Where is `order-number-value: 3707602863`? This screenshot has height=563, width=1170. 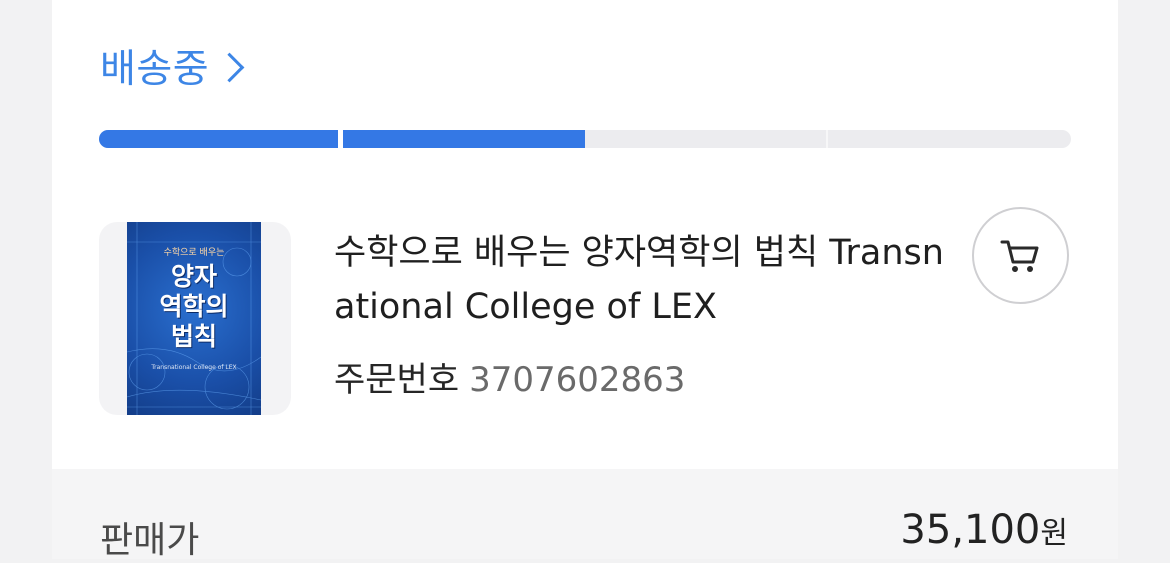 order-number-value: 3707602863 is located at coordinates (577, 380).